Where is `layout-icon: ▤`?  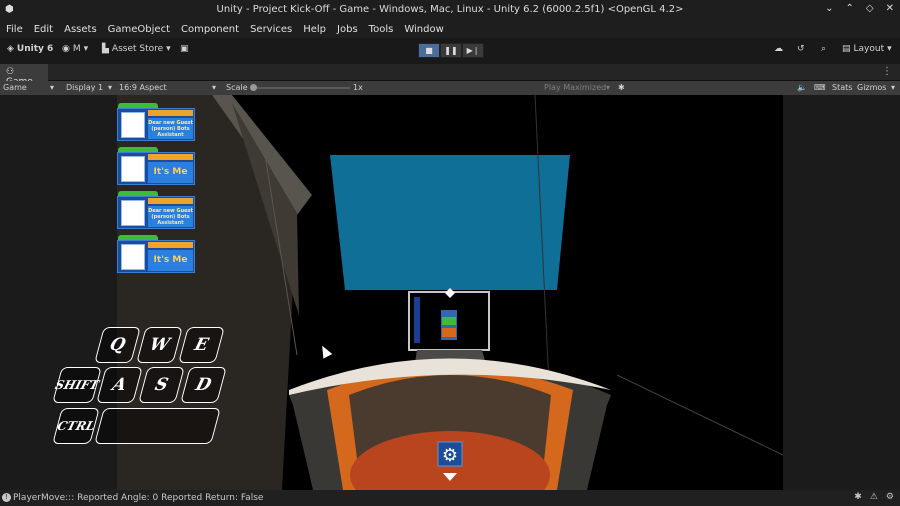
layout-icon: ▤ is located at coordinates (846, 49).